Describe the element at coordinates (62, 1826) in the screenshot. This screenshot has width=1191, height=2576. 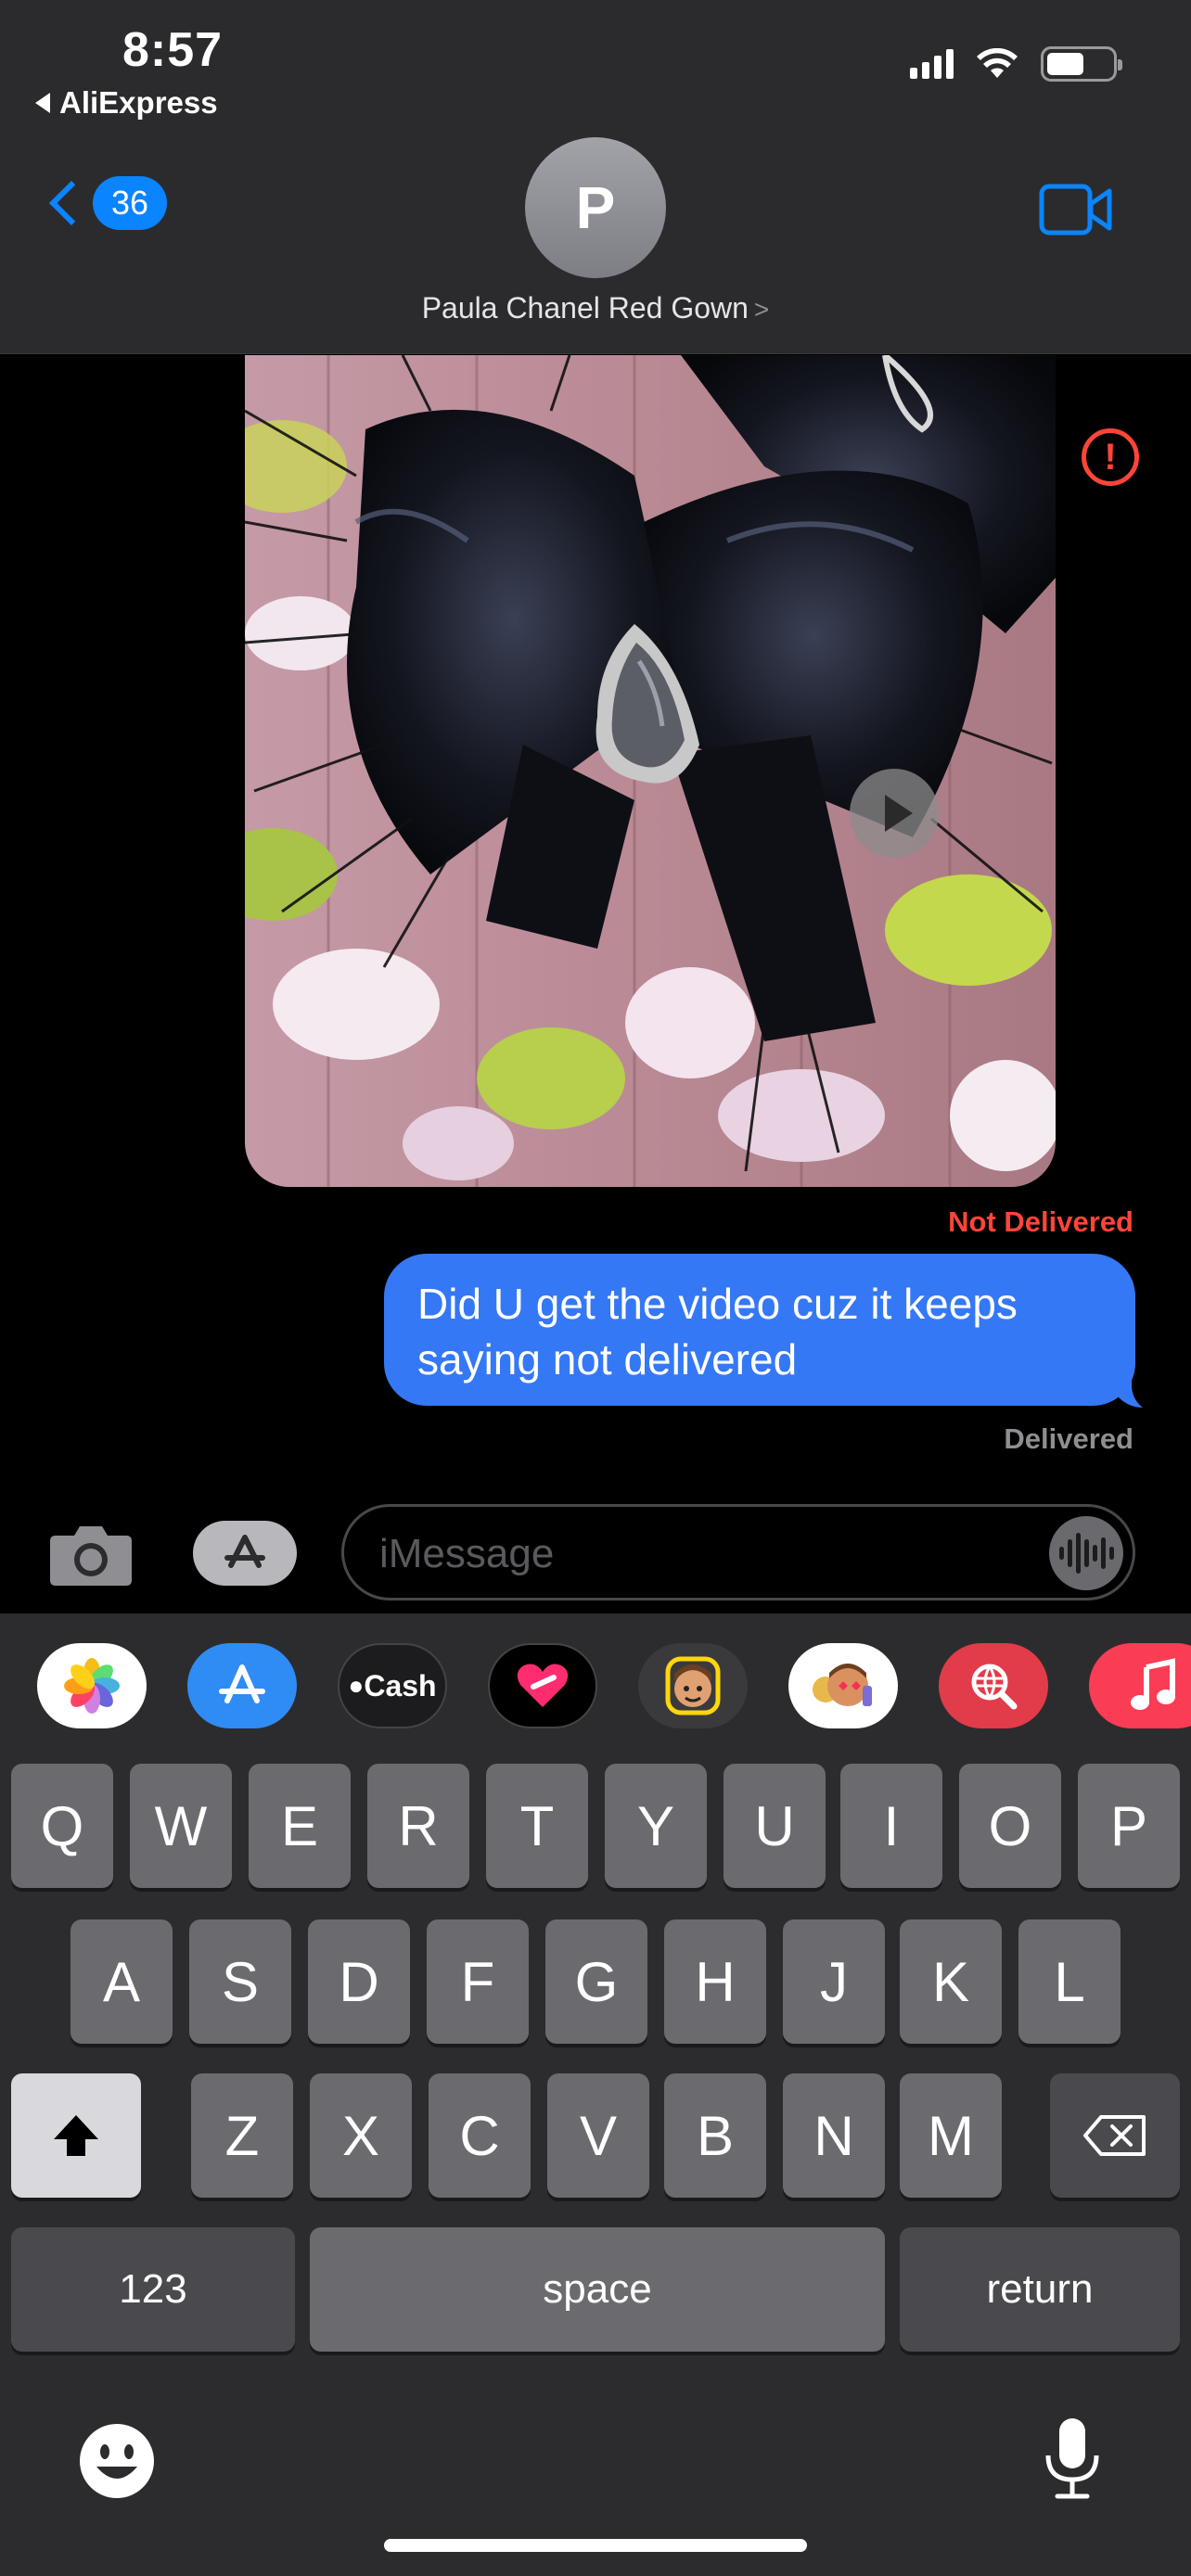
I see `key-q: Q` at that location.